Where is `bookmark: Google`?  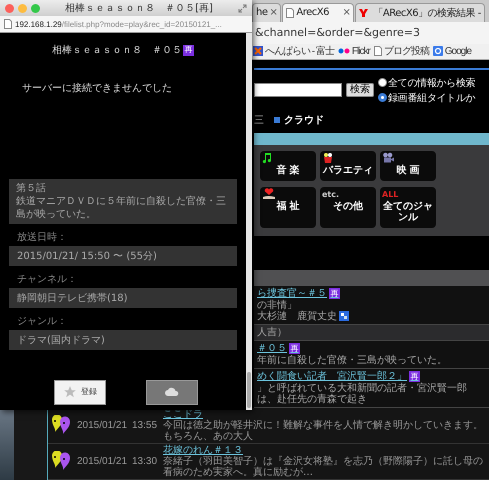
bookmark: Google is located at coordinates (452, 51).